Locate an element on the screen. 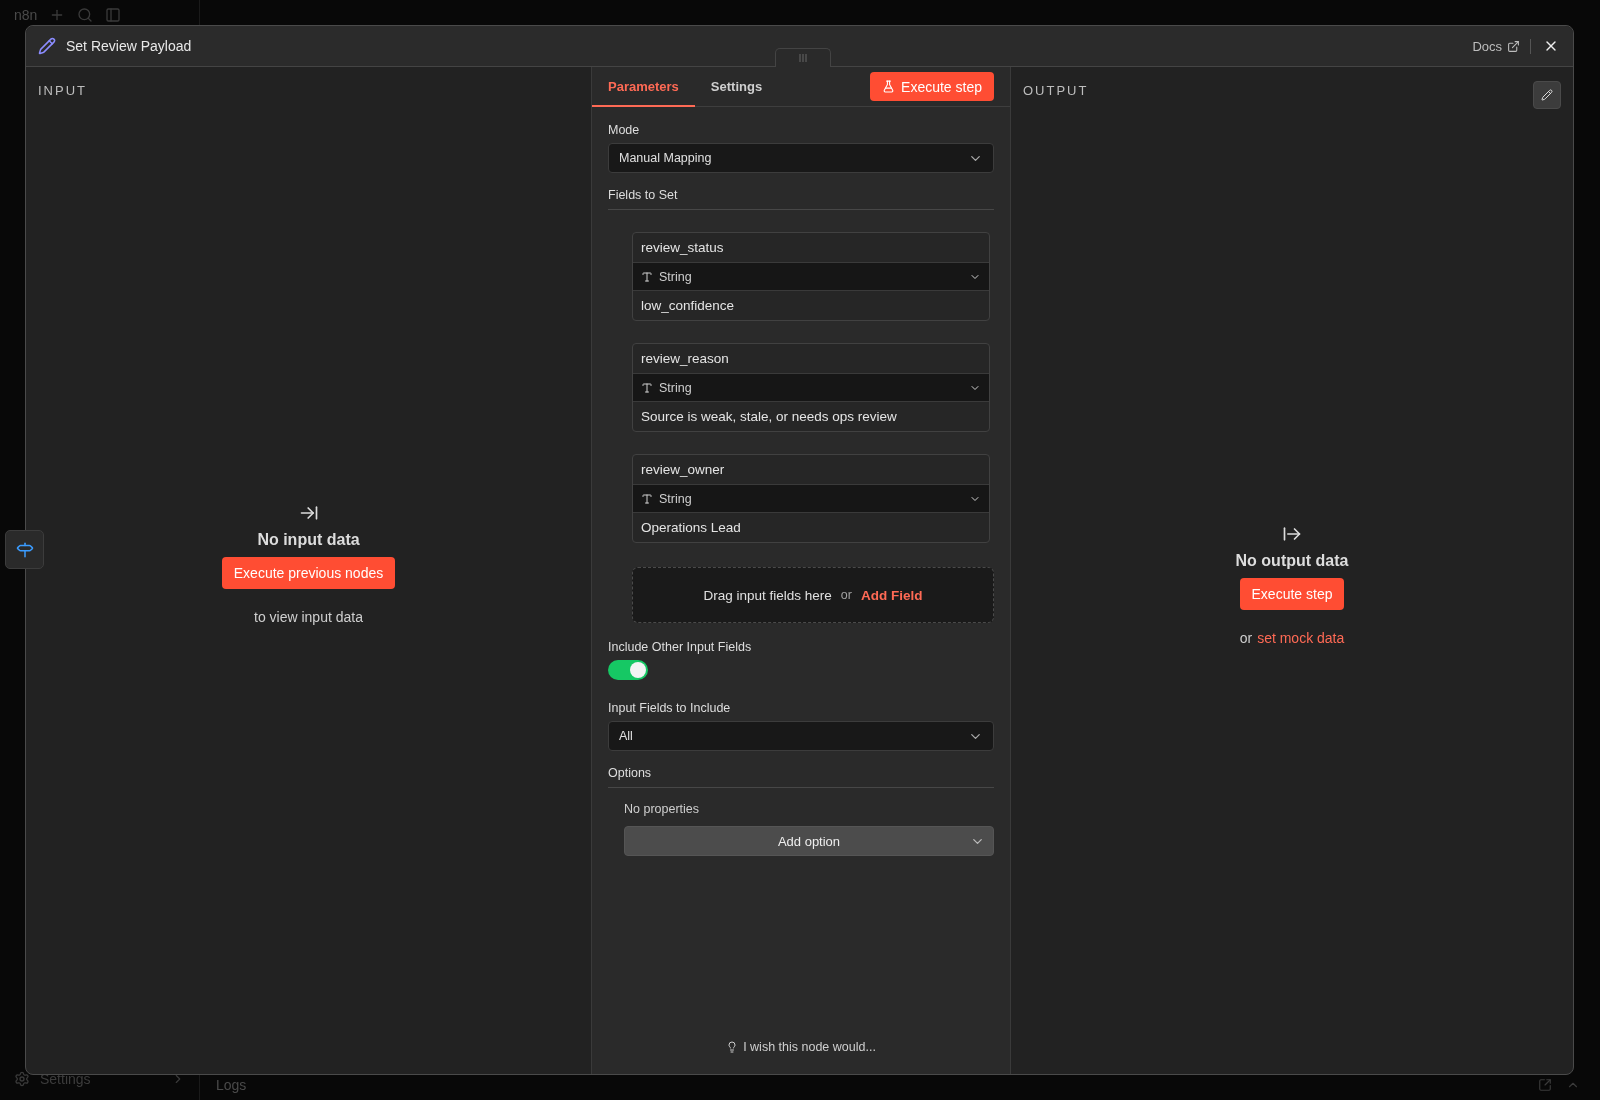 The width and height of the screenshot is (1600, 1100). empty-title: No output data is located at coordinates (1292, 560).